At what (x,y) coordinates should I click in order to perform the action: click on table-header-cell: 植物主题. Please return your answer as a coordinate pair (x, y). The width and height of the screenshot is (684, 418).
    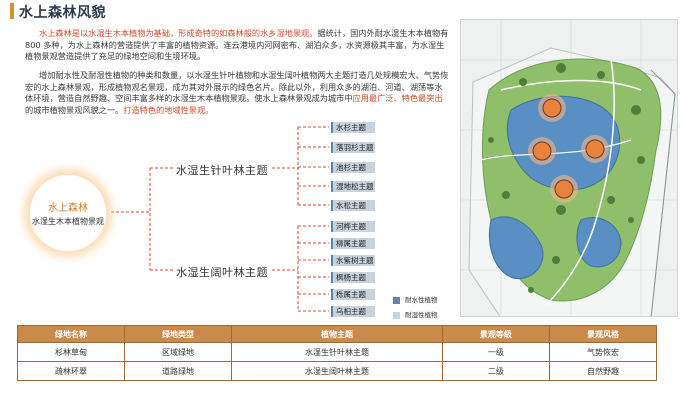
    Looking at the image, I should click on (337, 334).